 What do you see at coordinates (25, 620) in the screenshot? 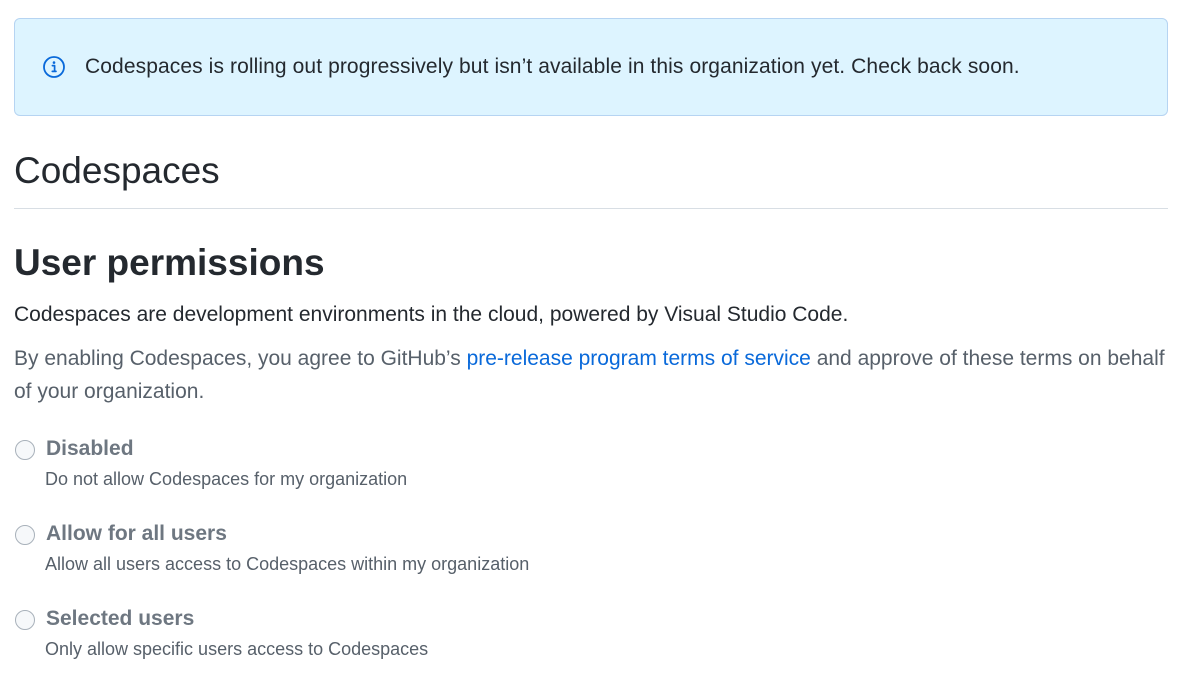
I see `selected-users-radio` at bounding box center [25, 620].